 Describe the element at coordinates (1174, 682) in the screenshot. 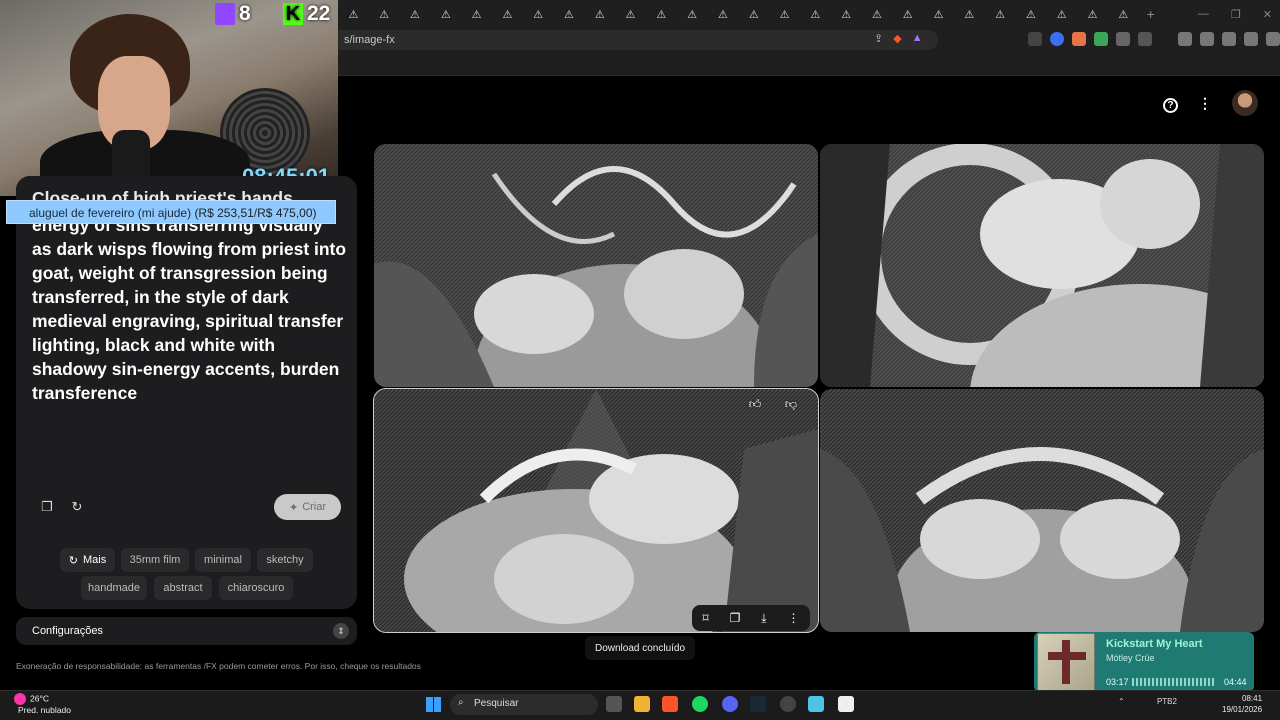

I see `audio-waveform` at that location.